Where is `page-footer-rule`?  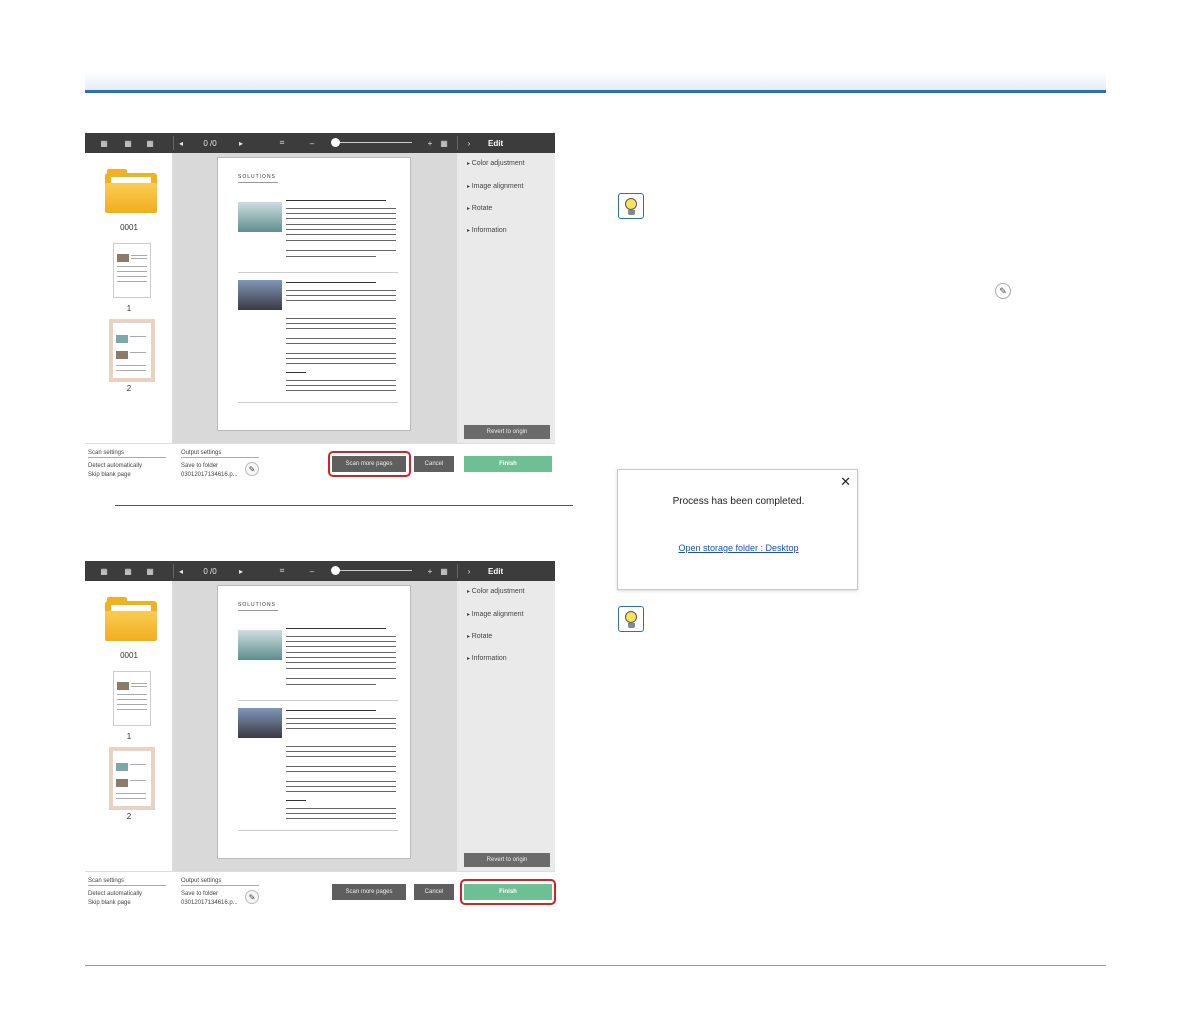 page-footer-rule is located at coordinates (595, 965).